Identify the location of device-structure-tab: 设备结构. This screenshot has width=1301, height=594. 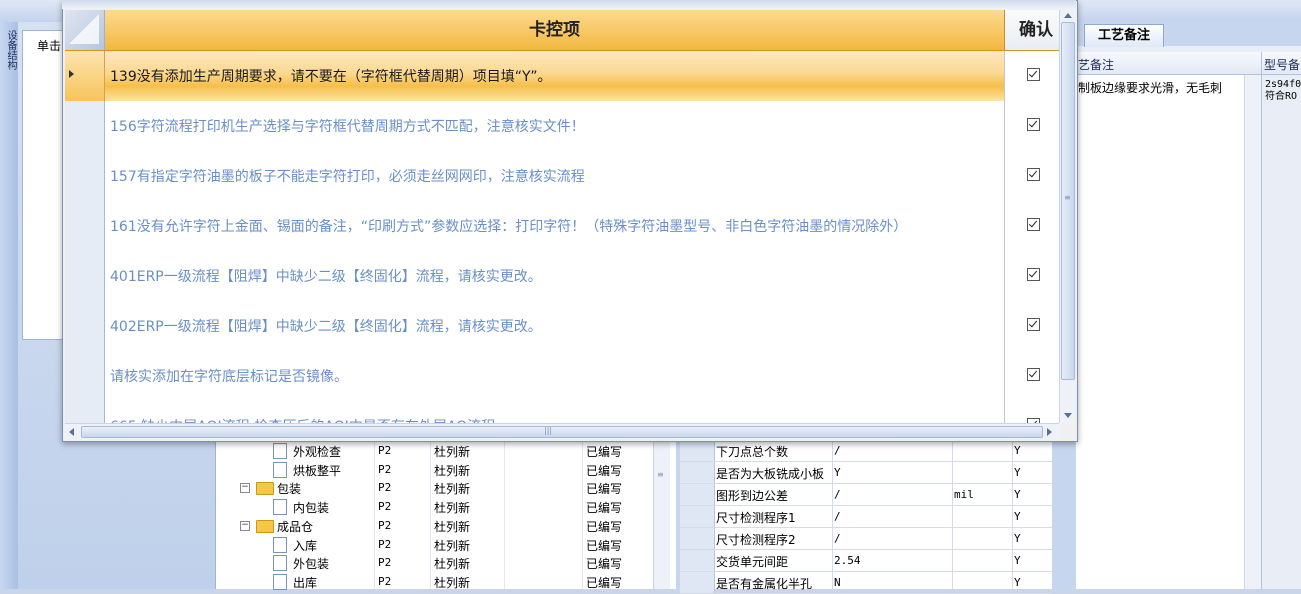
(9, 305).